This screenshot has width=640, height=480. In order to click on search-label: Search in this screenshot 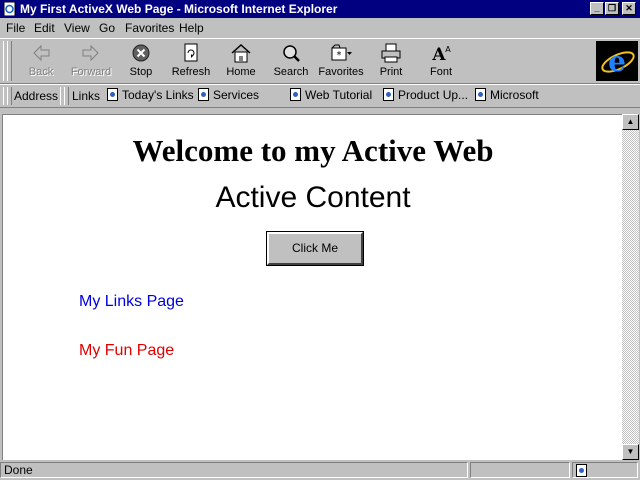, I will do `click(291, 72)`.